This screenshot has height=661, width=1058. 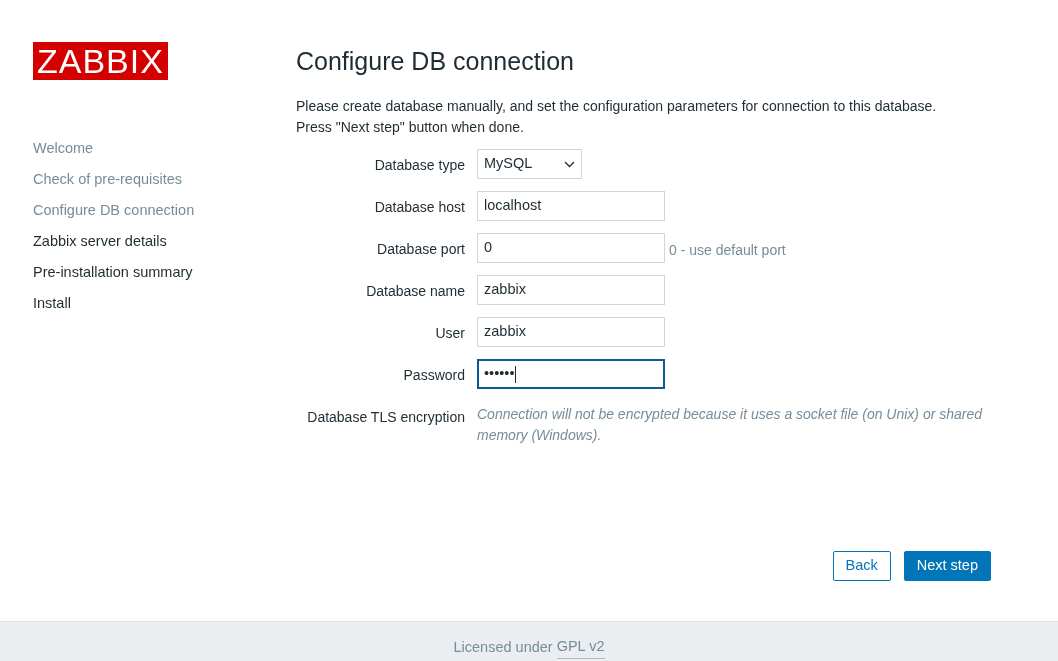 I want to click on input-field: localhost, so click(x=571, y=206).